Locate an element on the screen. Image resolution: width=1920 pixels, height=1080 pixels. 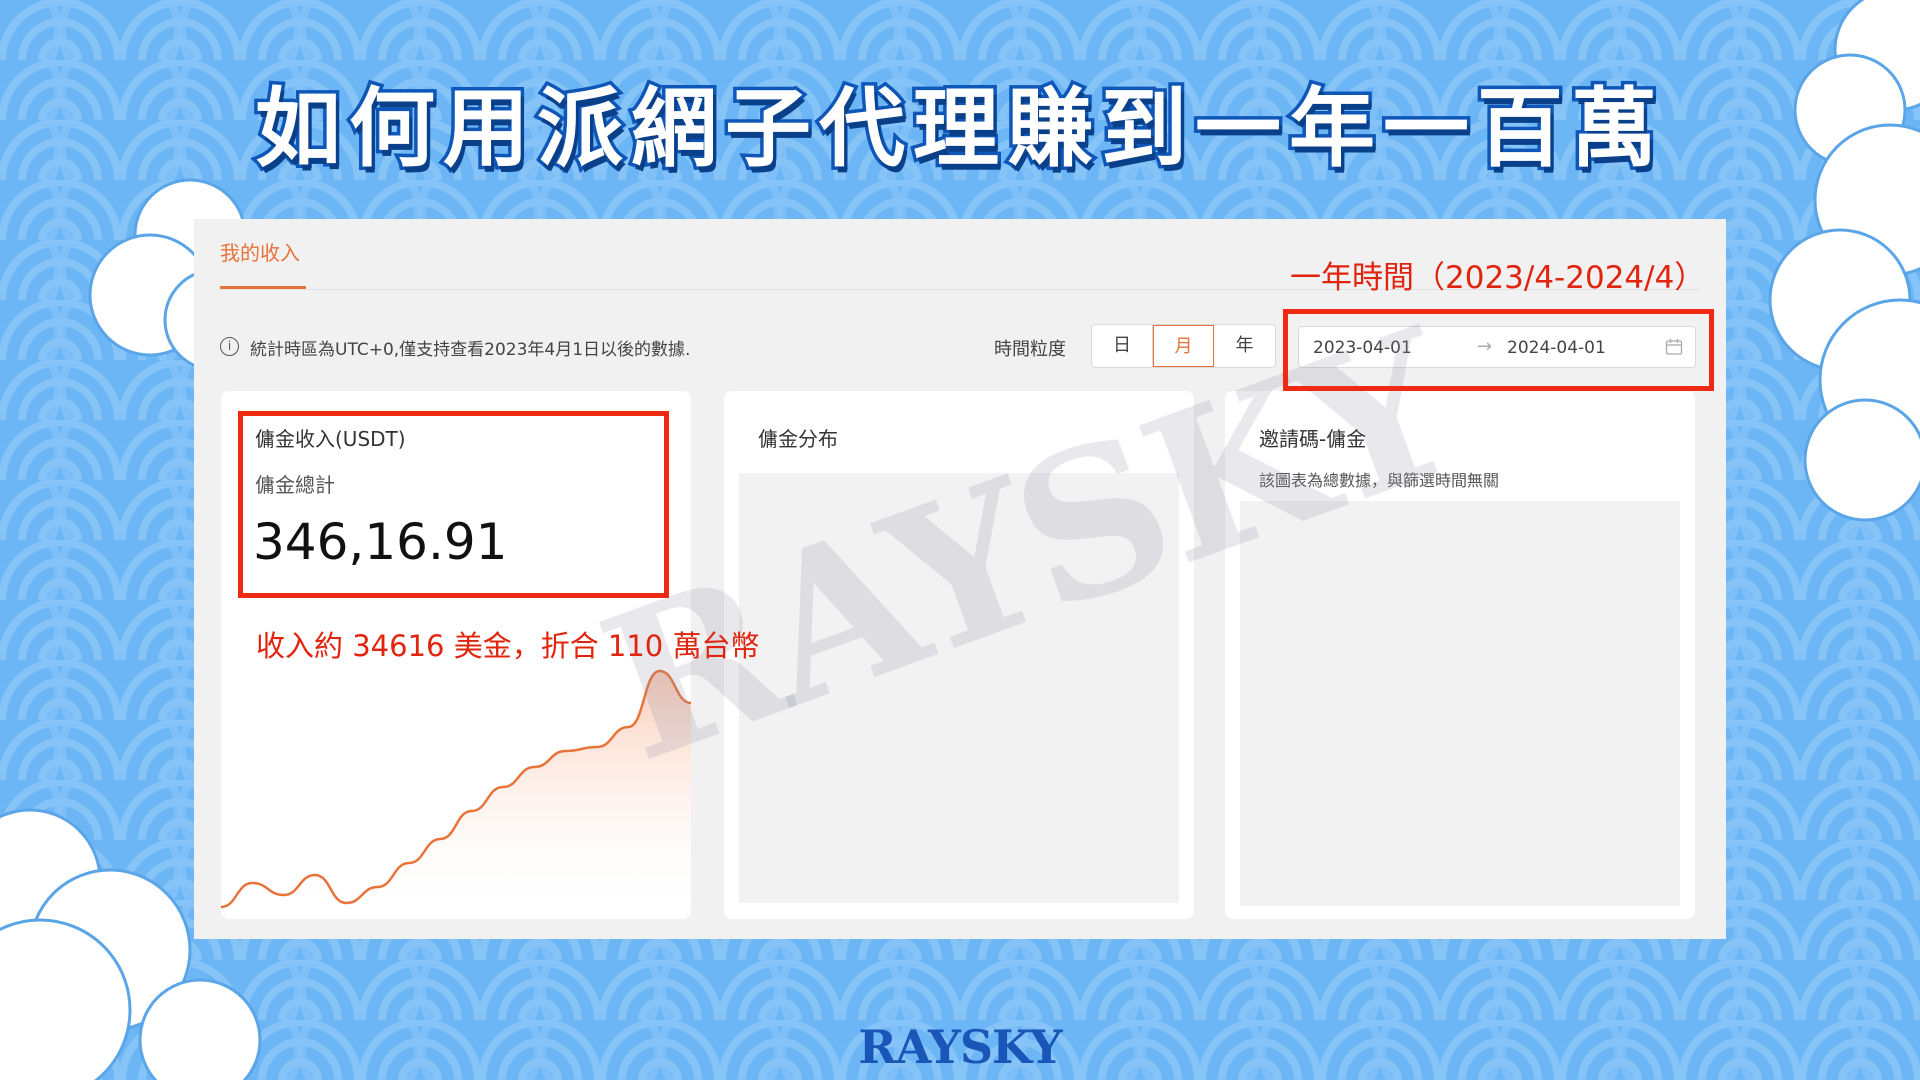
total-highlight-box is located at coordinates (453, 504).